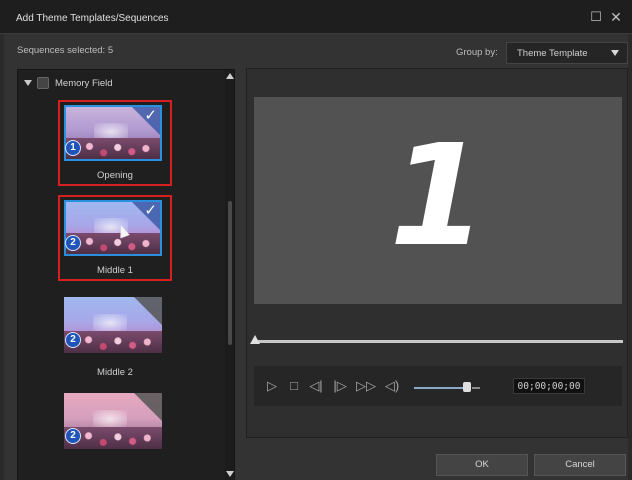  Describe the element at coordinates (596, 17) in the screenshot. I see `maximize-icon: ☐` at that location.